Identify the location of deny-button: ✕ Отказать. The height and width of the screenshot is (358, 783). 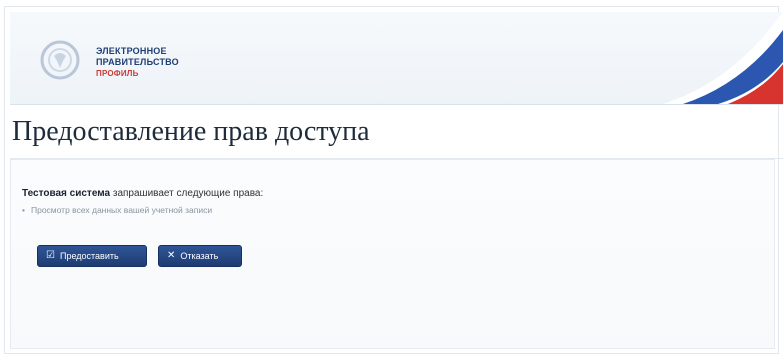
(200, 256).